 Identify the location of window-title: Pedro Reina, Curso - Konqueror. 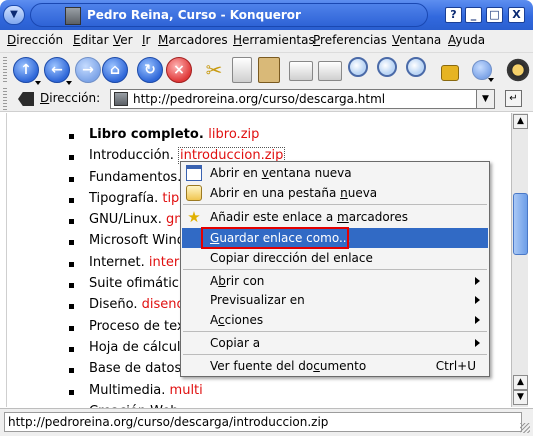
(194, 15).